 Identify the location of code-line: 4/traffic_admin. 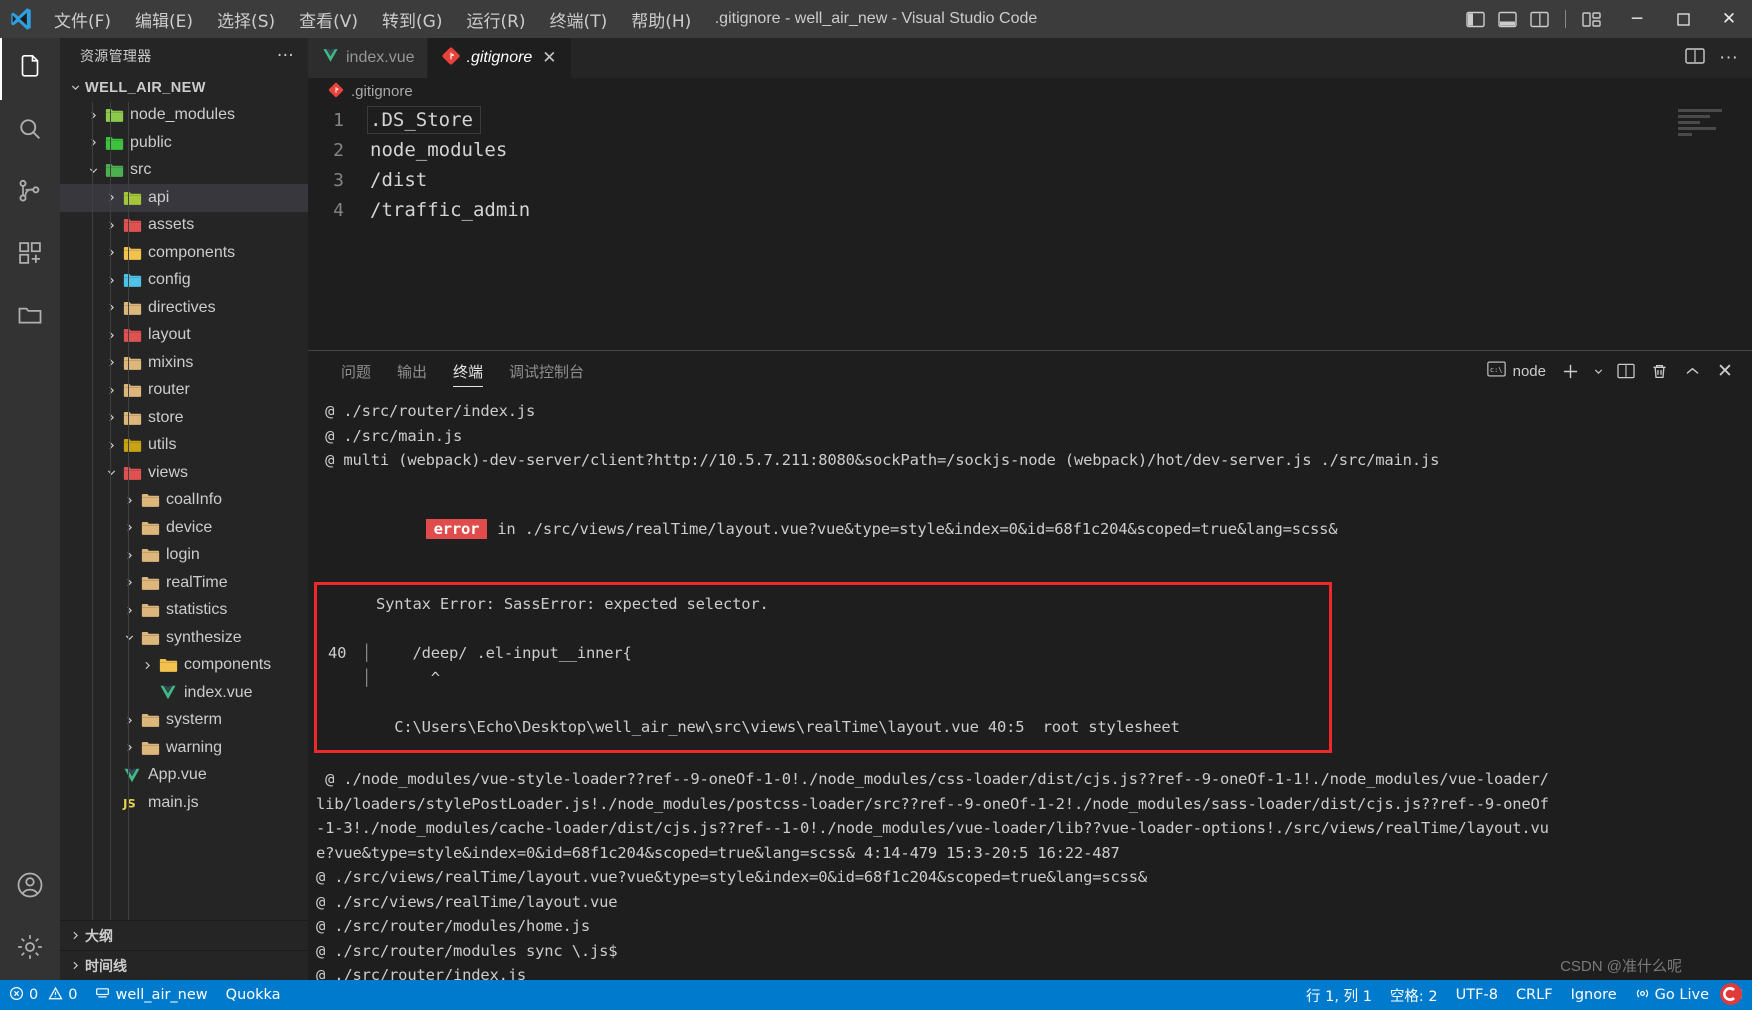
(1030, 210).